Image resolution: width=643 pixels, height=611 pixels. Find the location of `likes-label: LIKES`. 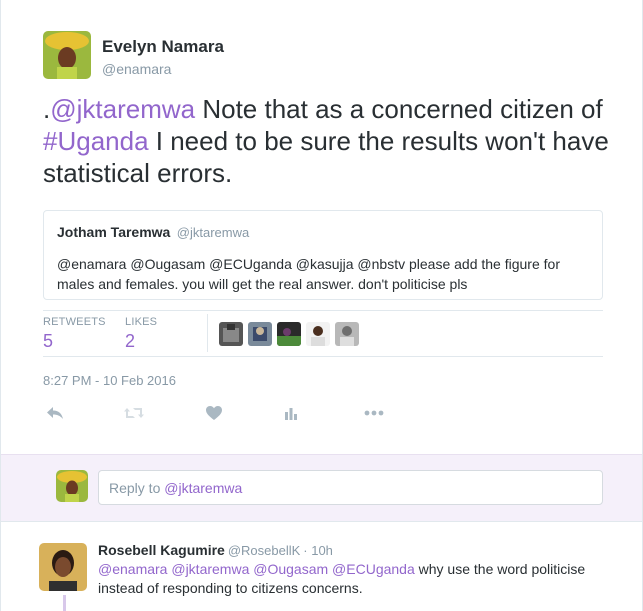

likes-label: LIKES is located at coordinates (141, 322).